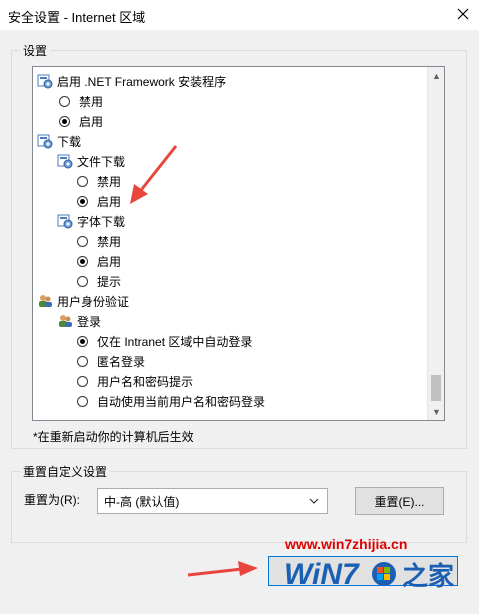 This screenshot has width=479, height=614. I want to click on watermark-url: www.win7zhijia.cn, so click(346, 544).